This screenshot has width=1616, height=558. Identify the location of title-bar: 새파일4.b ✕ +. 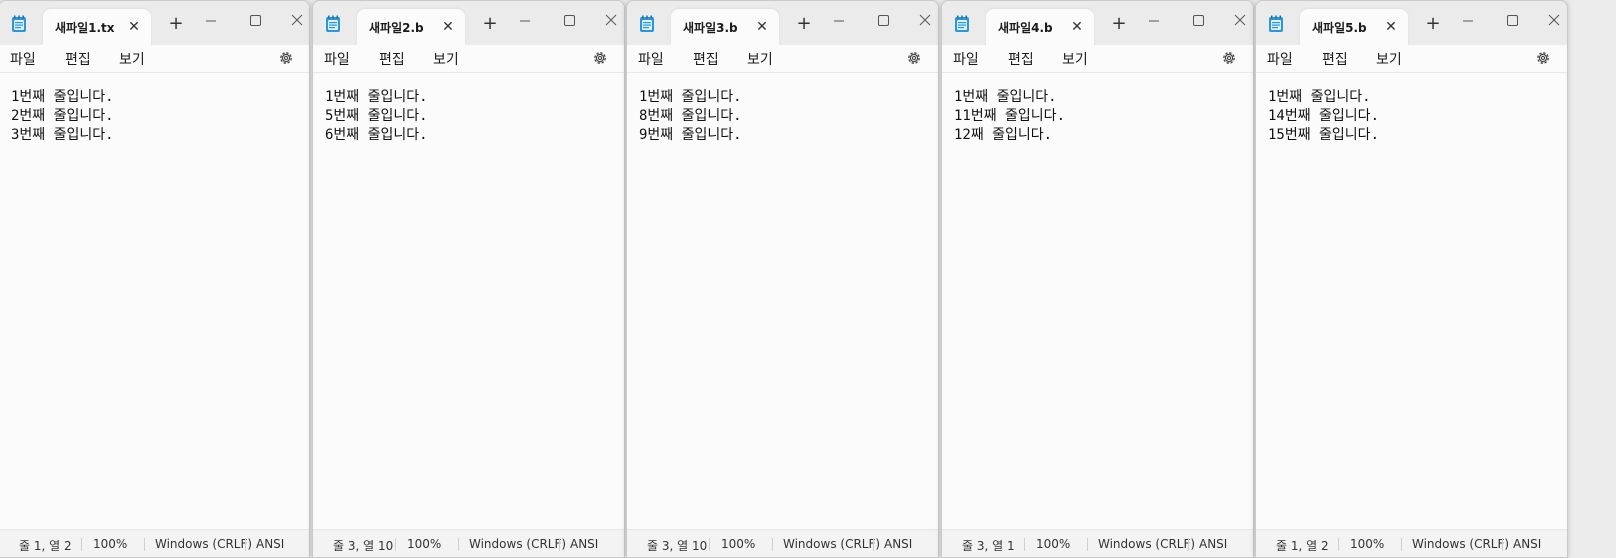
(1098, 24).